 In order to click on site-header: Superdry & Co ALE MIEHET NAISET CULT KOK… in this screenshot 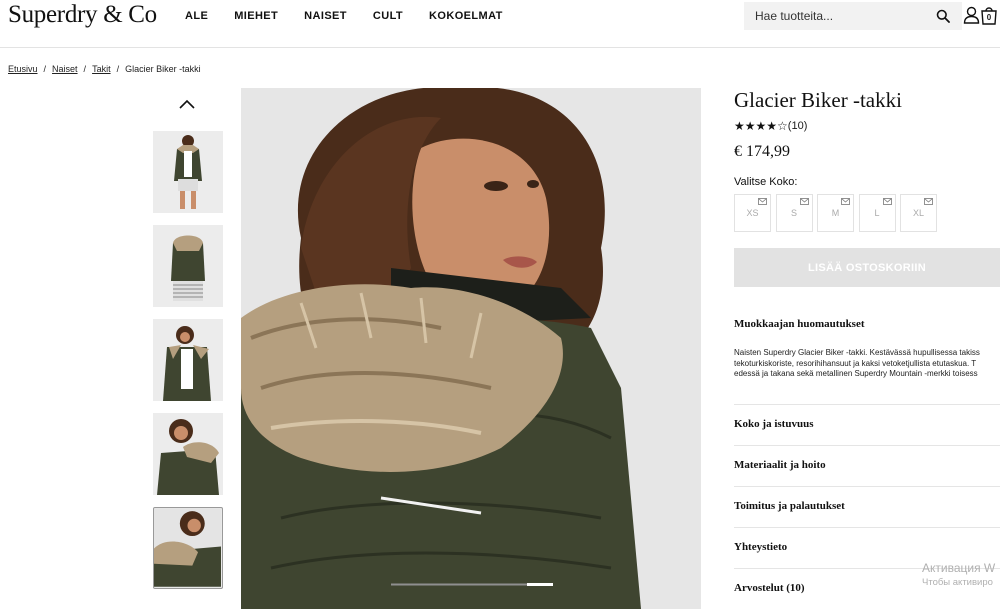, I will do `click(500, 24)`.